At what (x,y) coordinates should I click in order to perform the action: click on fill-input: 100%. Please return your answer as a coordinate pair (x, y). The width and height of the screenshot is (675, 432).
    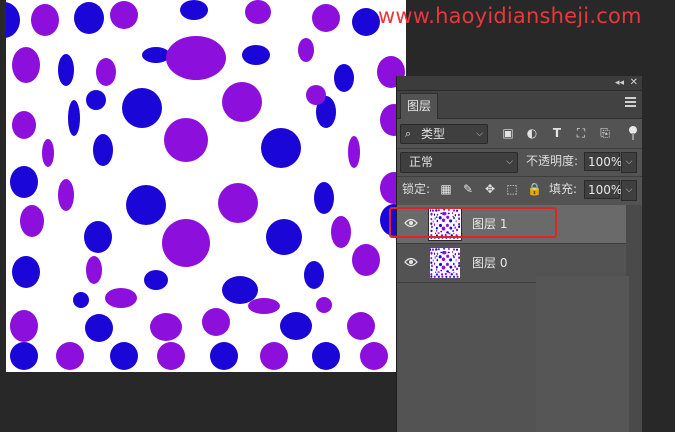
    Looking at the image, I should click on (603, 189).